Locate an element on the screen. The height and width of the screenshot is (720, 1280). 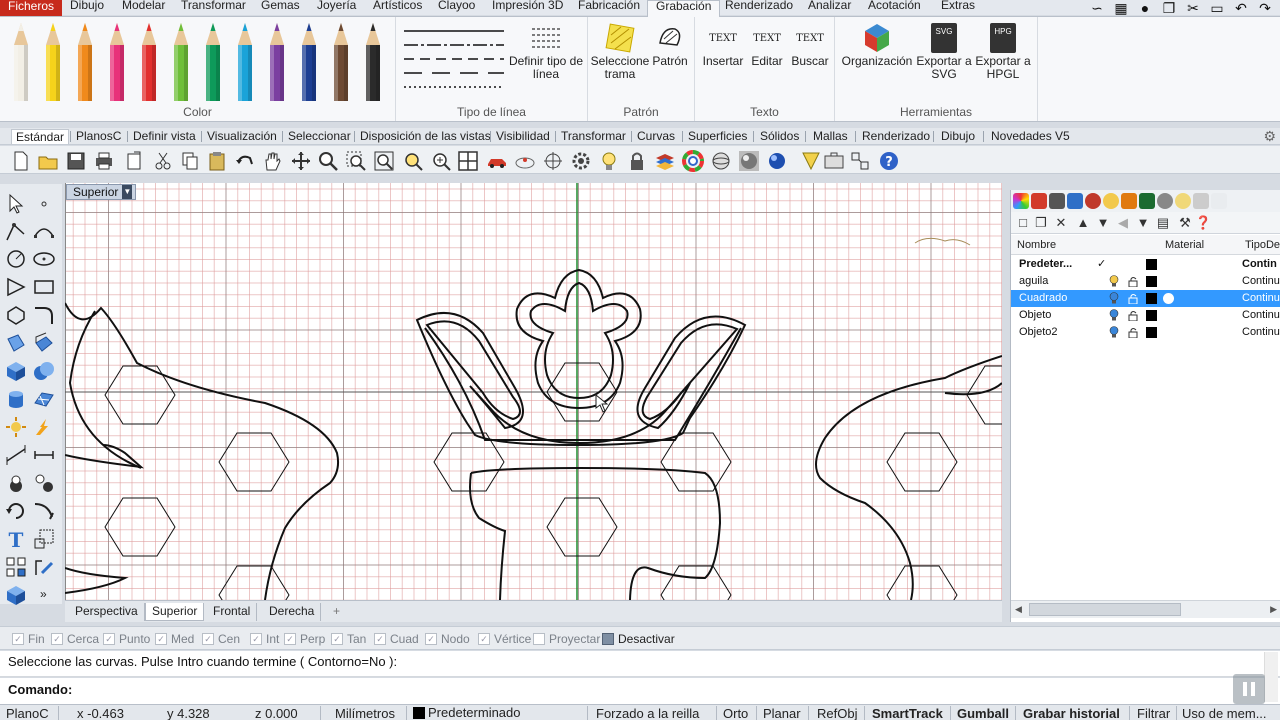
paste-icon is located at coordinates (217, 161).